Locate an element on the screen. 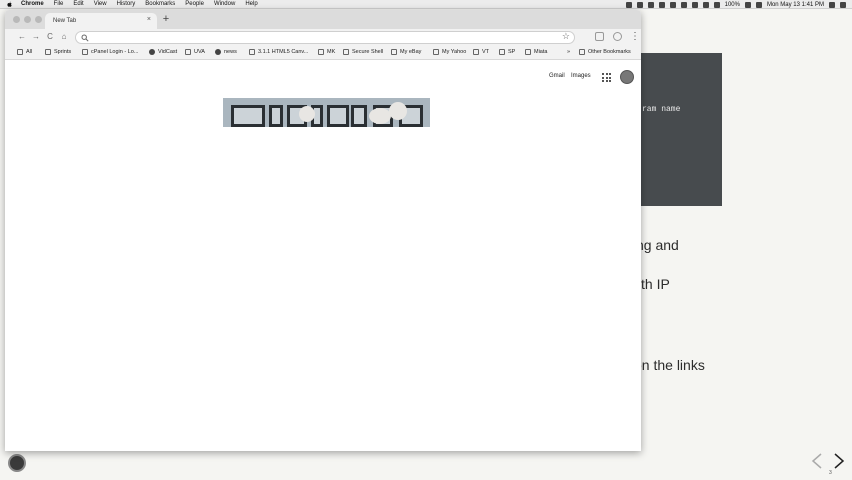 The image size is (852, 480). bookmark-item: Sprints is located at coordinates (58, 52).